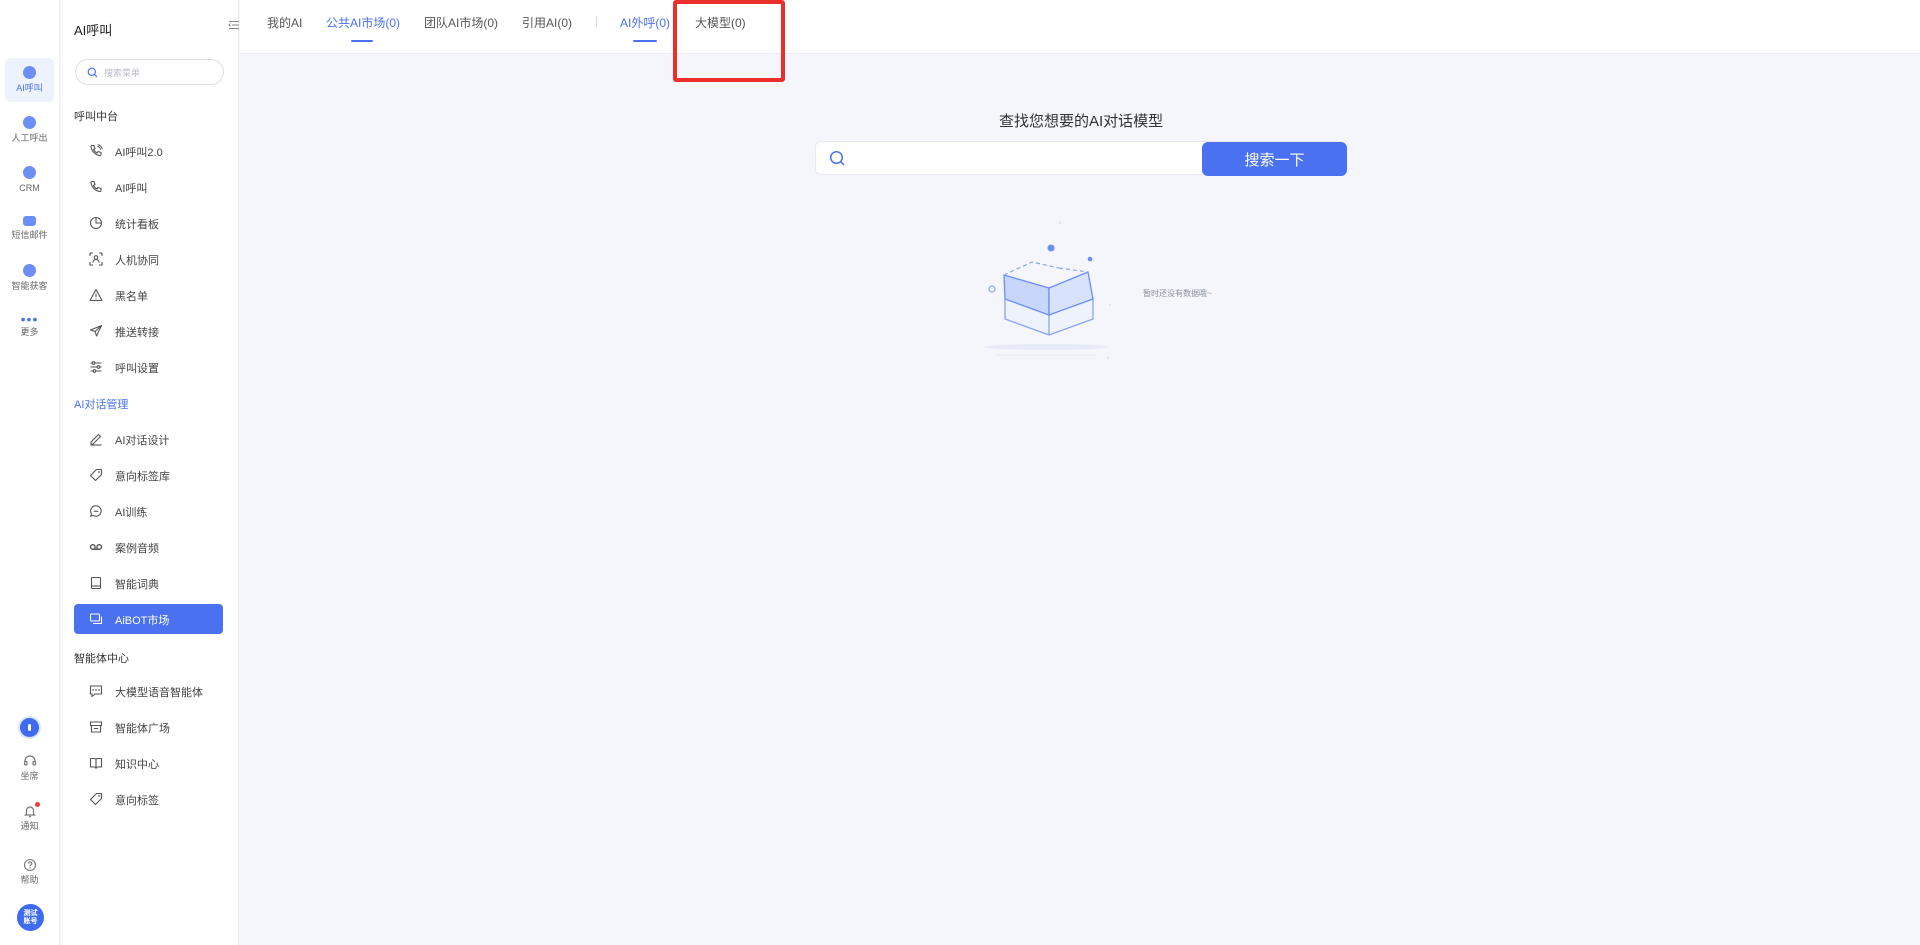 Image resolution: width=1920 pixels, height=945 pixels. I want to click on manual-call-icon, so click(29, 122).